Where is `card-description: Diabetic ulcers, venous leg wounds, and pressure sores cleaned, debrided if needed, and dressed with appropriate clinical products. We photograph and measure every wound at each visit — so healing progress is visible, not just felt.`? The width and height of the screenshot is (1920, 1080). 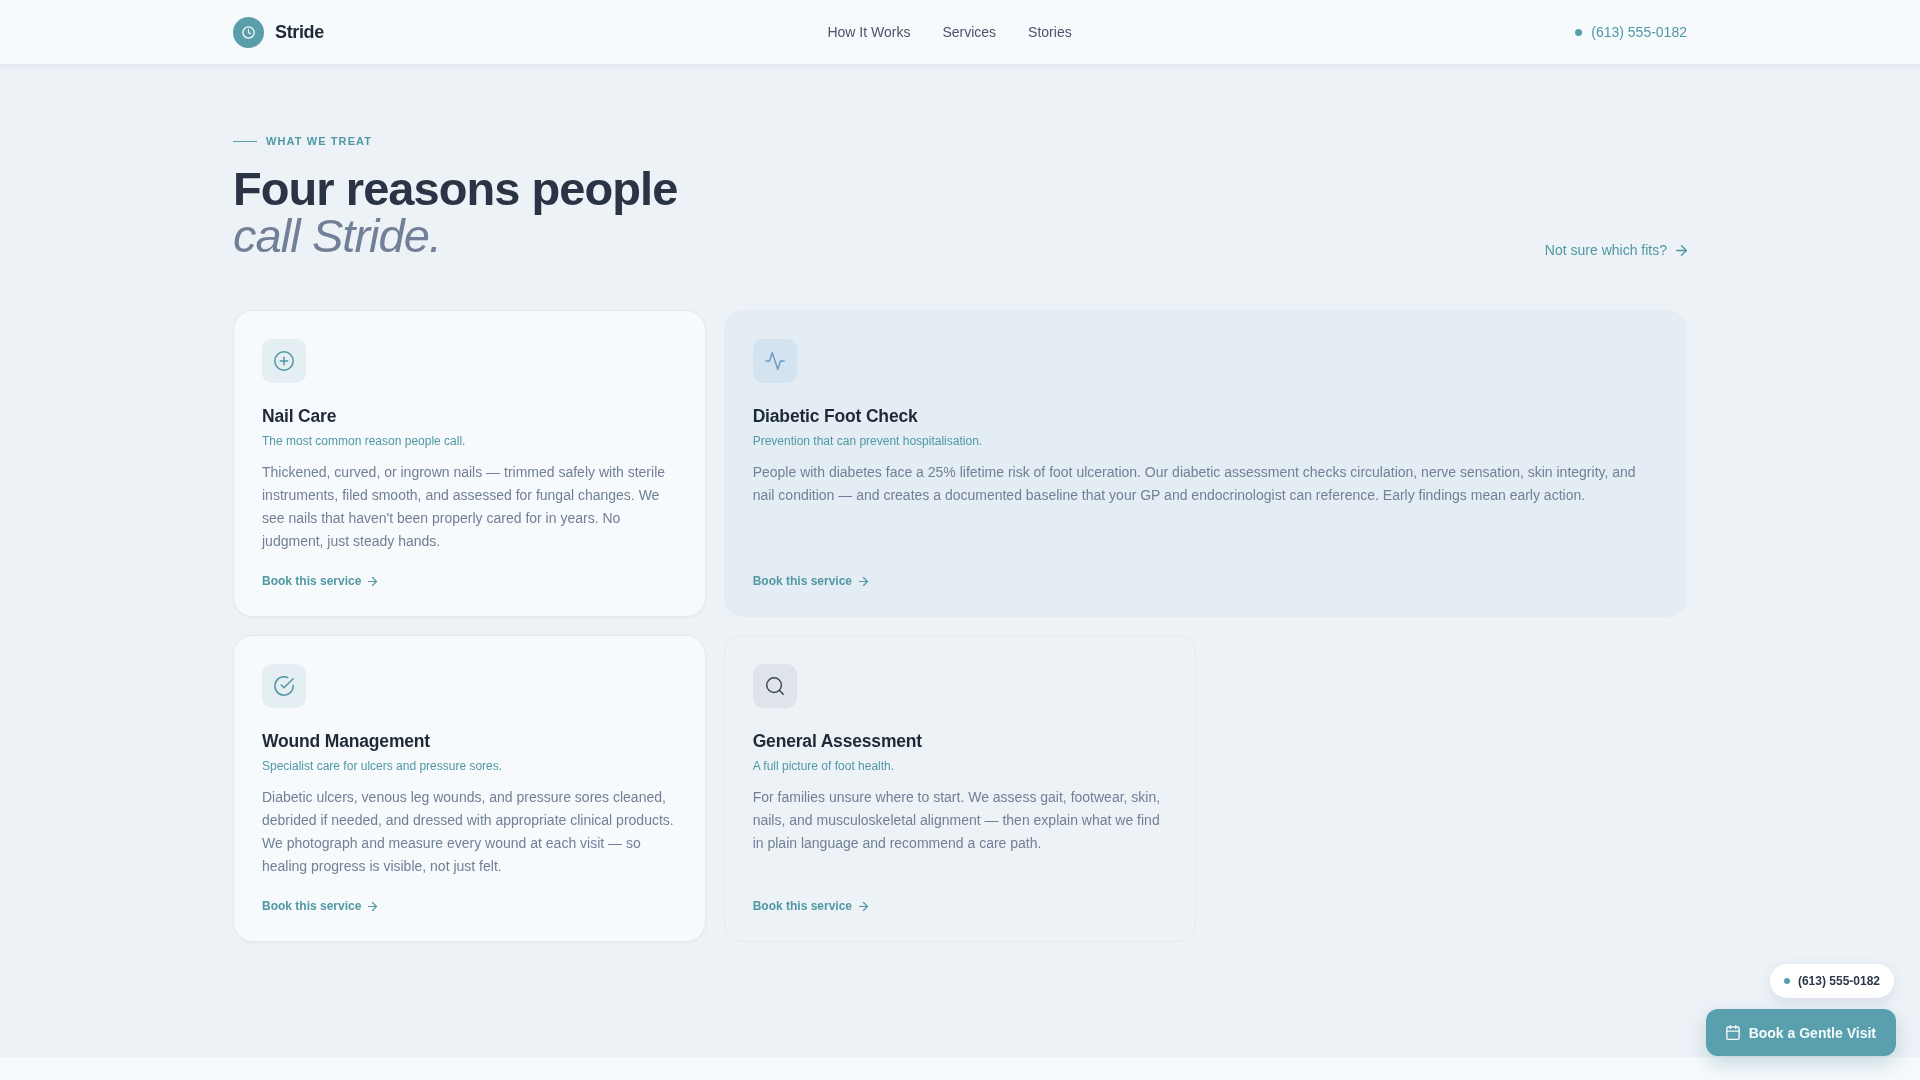
card-description: Diabetic ulcers, venous leg wounds, and pressure sores cleaned, debrided if needed, and dressed with appropriate clinical products. We photograph and measure every wound at each visit — so healing progress is visible, not just felt. is located at coordinates (468, 832).